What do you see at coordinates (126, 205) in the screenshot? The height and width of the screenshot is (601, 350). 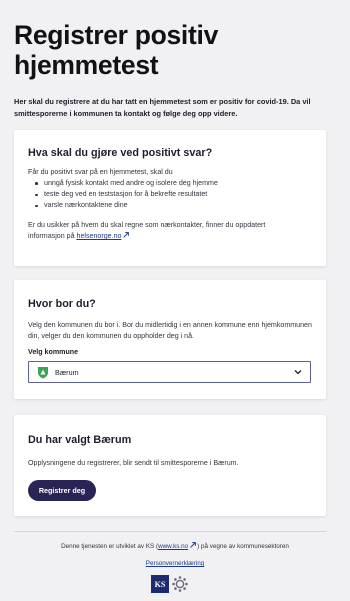 I see `list-item: varsle nærkontaktene dine` at bounding box center [126, 205].